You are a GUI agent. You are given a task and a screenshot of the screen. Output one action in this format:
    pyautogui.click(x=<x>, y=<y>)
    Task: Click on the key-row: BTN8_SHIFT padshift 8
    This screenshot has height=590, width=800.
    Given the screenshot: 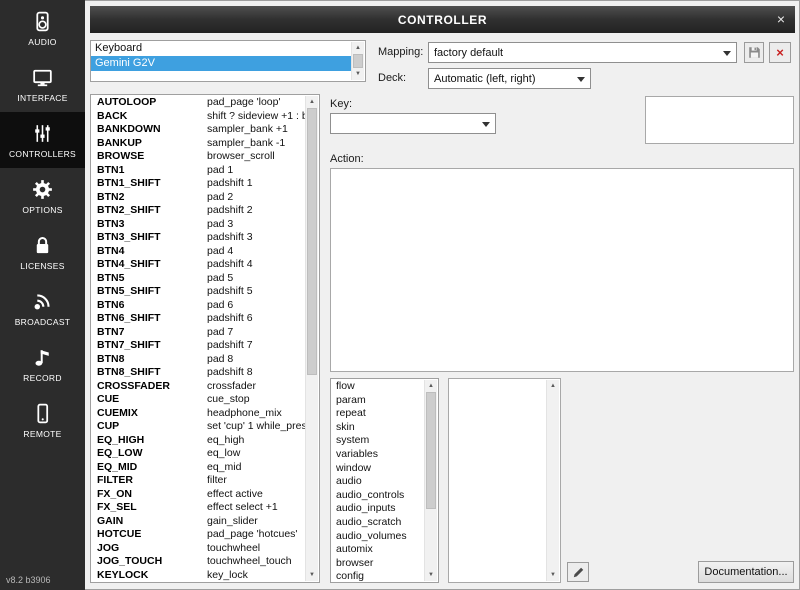 What is the action you would take?
    pyautogui.click(x=198, y=373)
    